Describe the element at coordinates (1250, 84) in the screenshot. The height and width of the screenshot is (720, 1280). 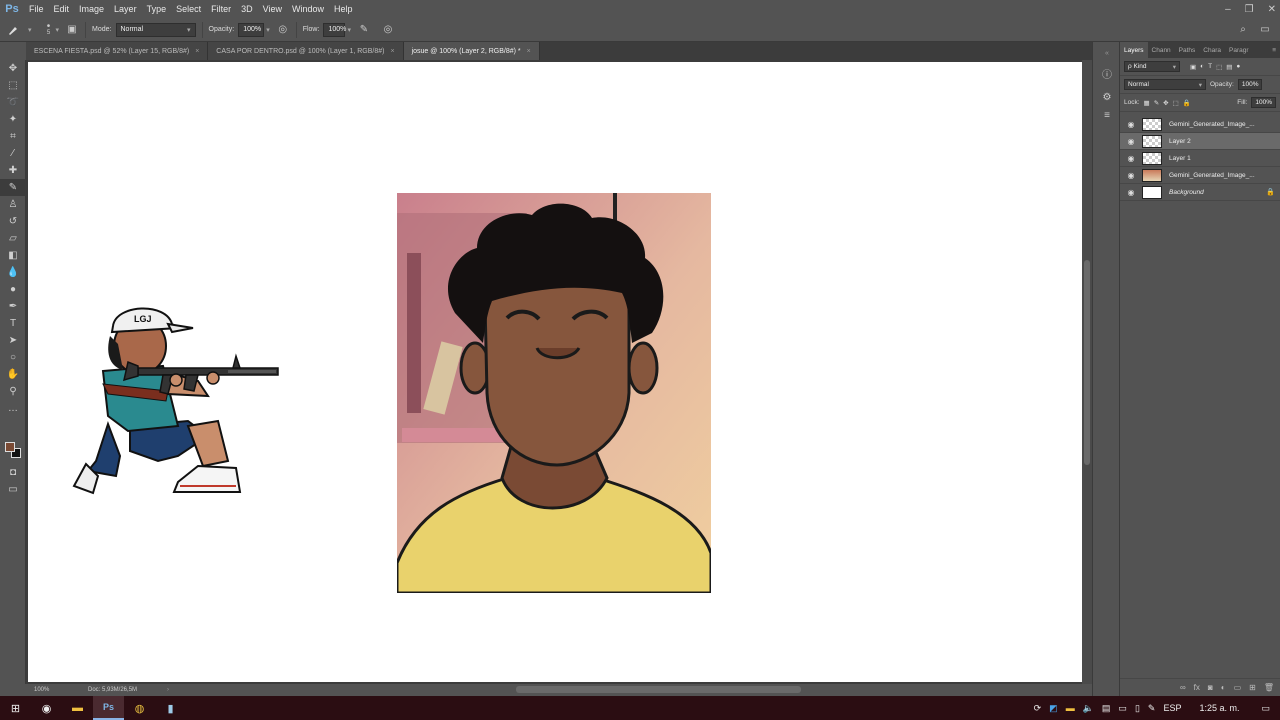
I see `layer-opacity-input: 100%` at that location.